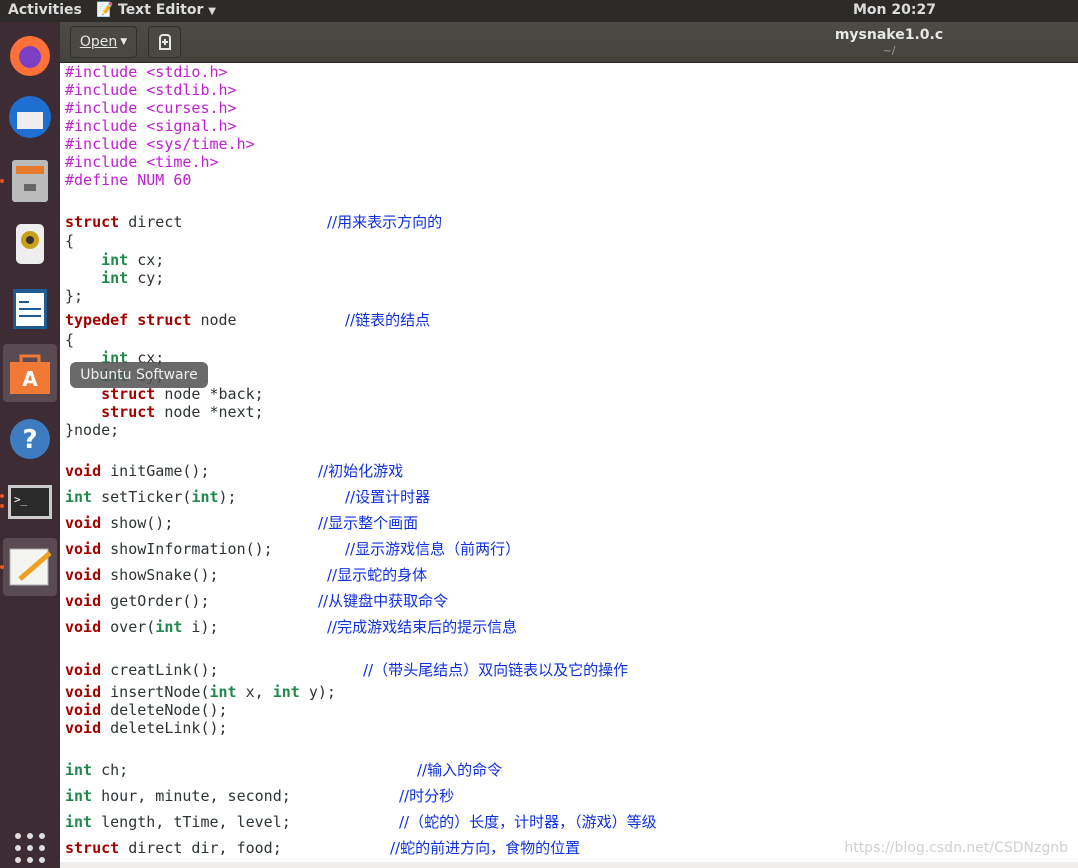  I want to click on code-line: #include <stdio.h>, so click(146, 72).